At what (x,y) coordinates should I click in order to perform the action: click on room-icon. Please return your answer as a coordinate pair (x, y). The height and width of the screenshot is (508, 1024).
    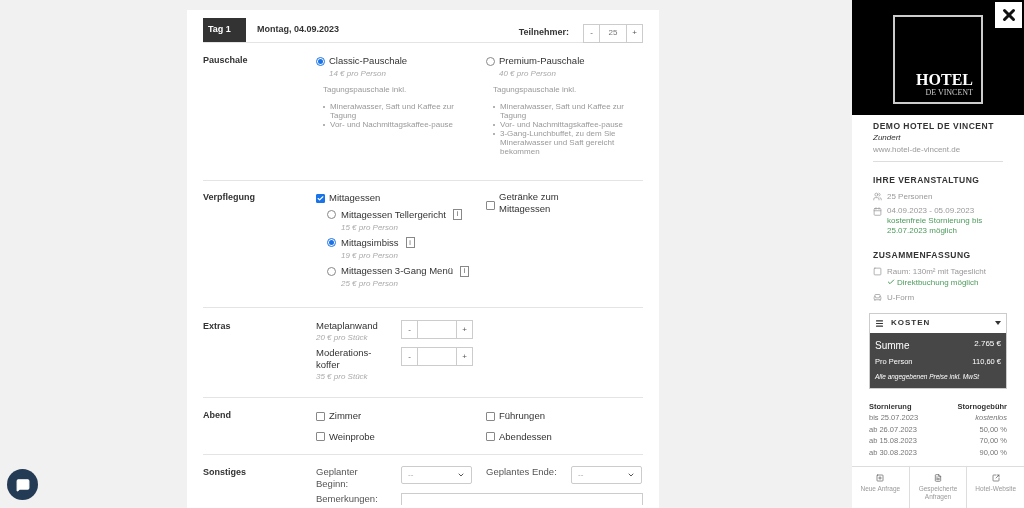
    Looking at the image, I should click on (877, 271).